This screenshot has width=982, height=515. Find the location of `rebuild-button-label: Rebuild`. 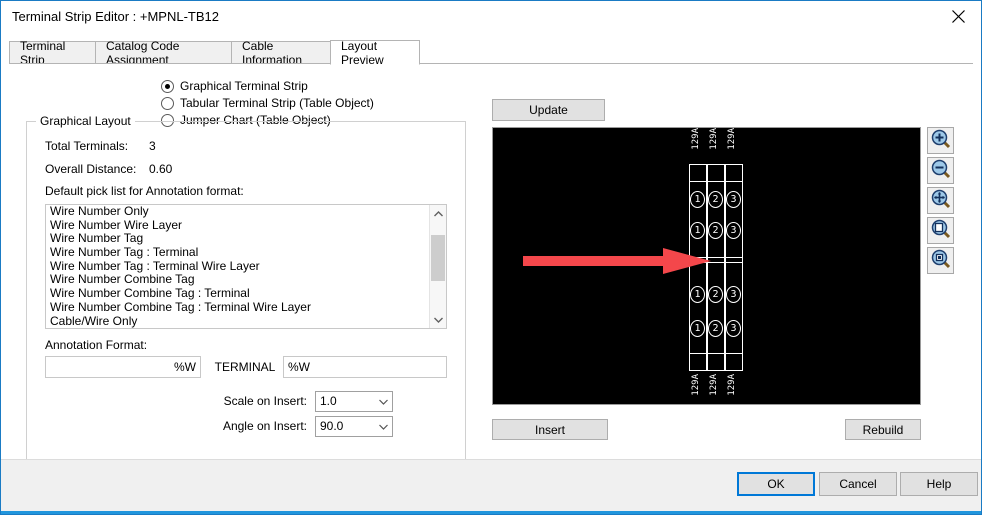

rebuild-button-label: Rebuild is located at coordinates (883, 429).